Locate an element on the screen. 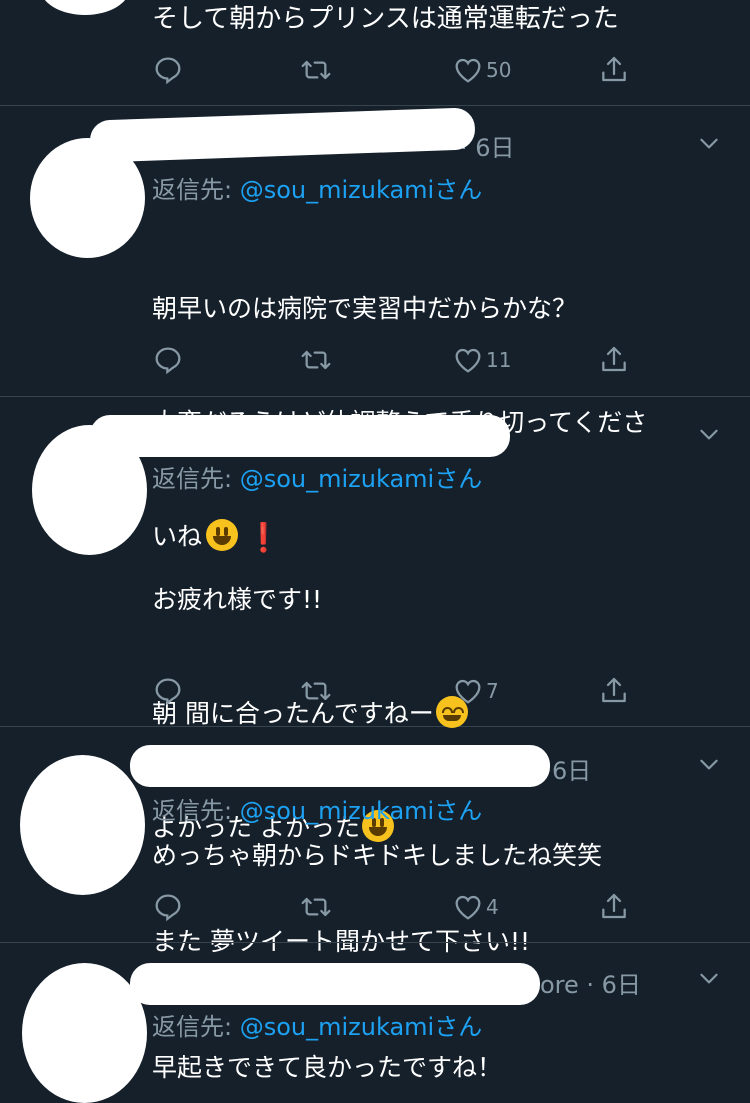 The image size is (750, 1103). body-line: お疲れ様です!! is located at coordinates (237, 599).